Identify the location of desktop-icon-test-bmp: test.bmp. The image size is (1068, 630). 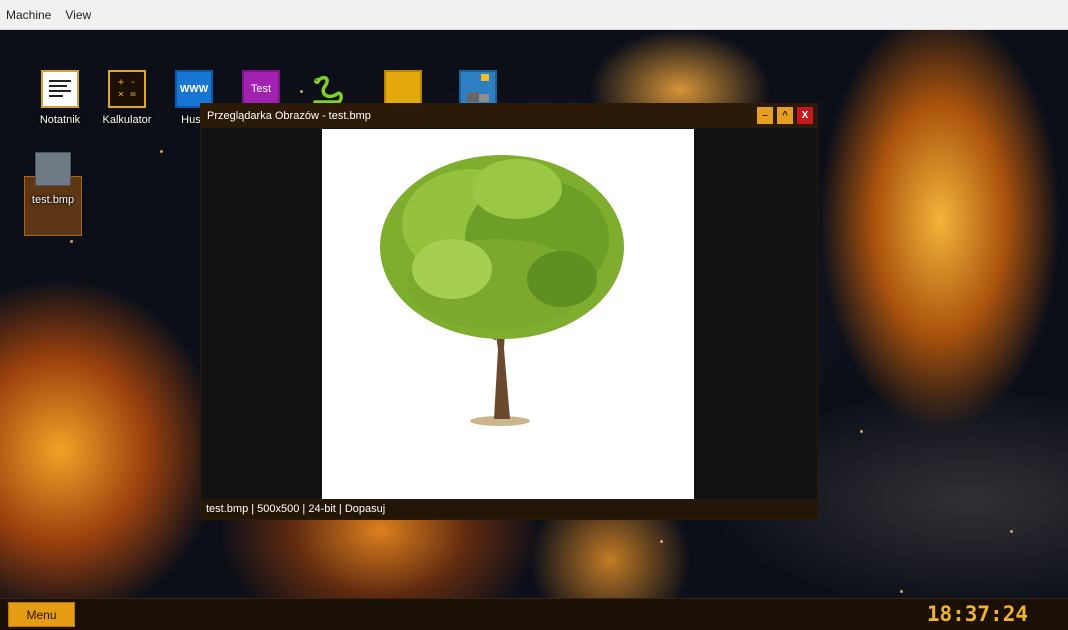
(53, 178).